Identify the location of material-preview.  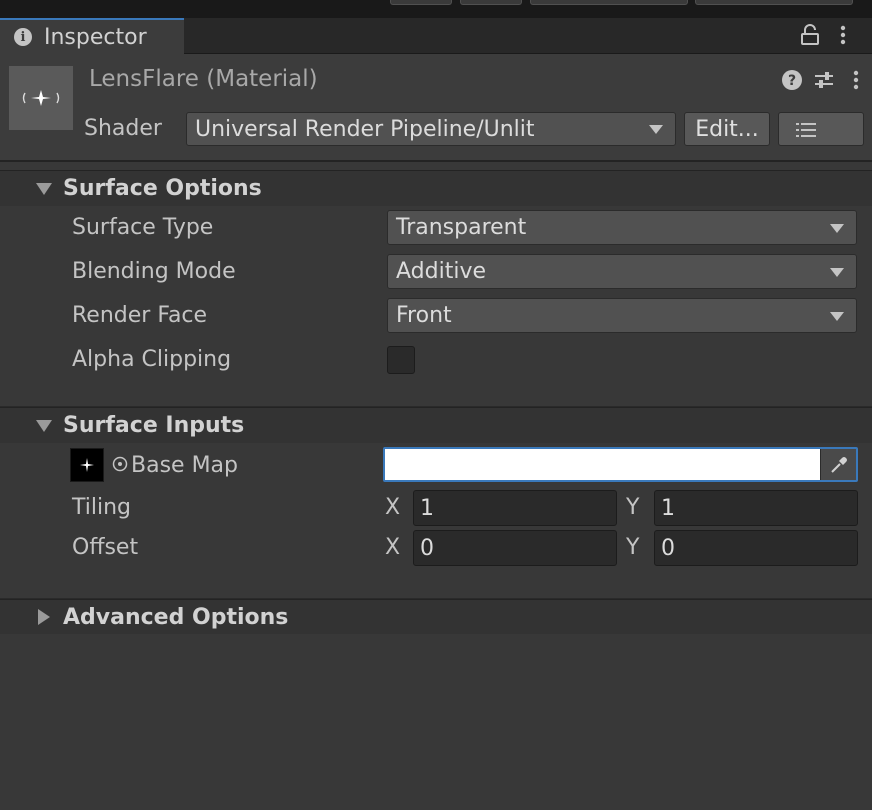
(41, 98).